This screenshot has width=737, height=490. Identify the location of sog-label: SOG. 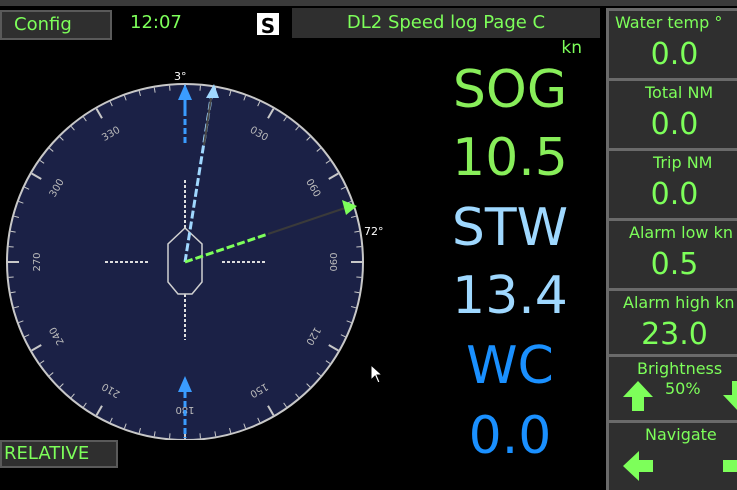
(510, 90).